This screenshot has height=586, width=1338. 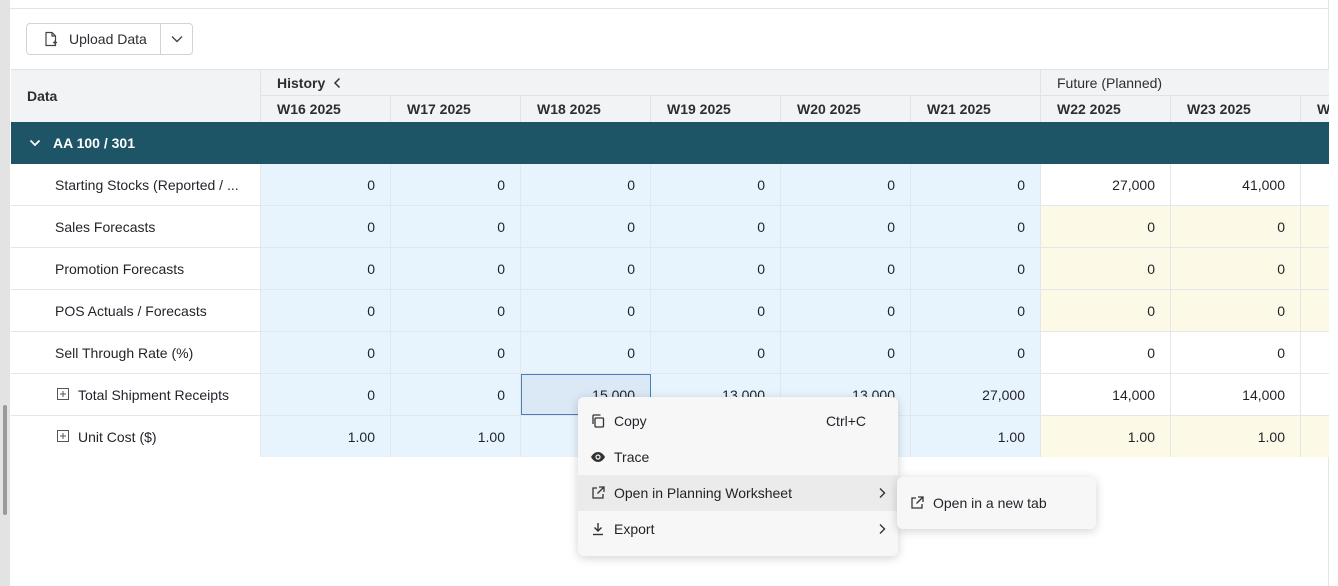 I want to click on row-label: Promotion Forecasts, so click(x=136, y=268).